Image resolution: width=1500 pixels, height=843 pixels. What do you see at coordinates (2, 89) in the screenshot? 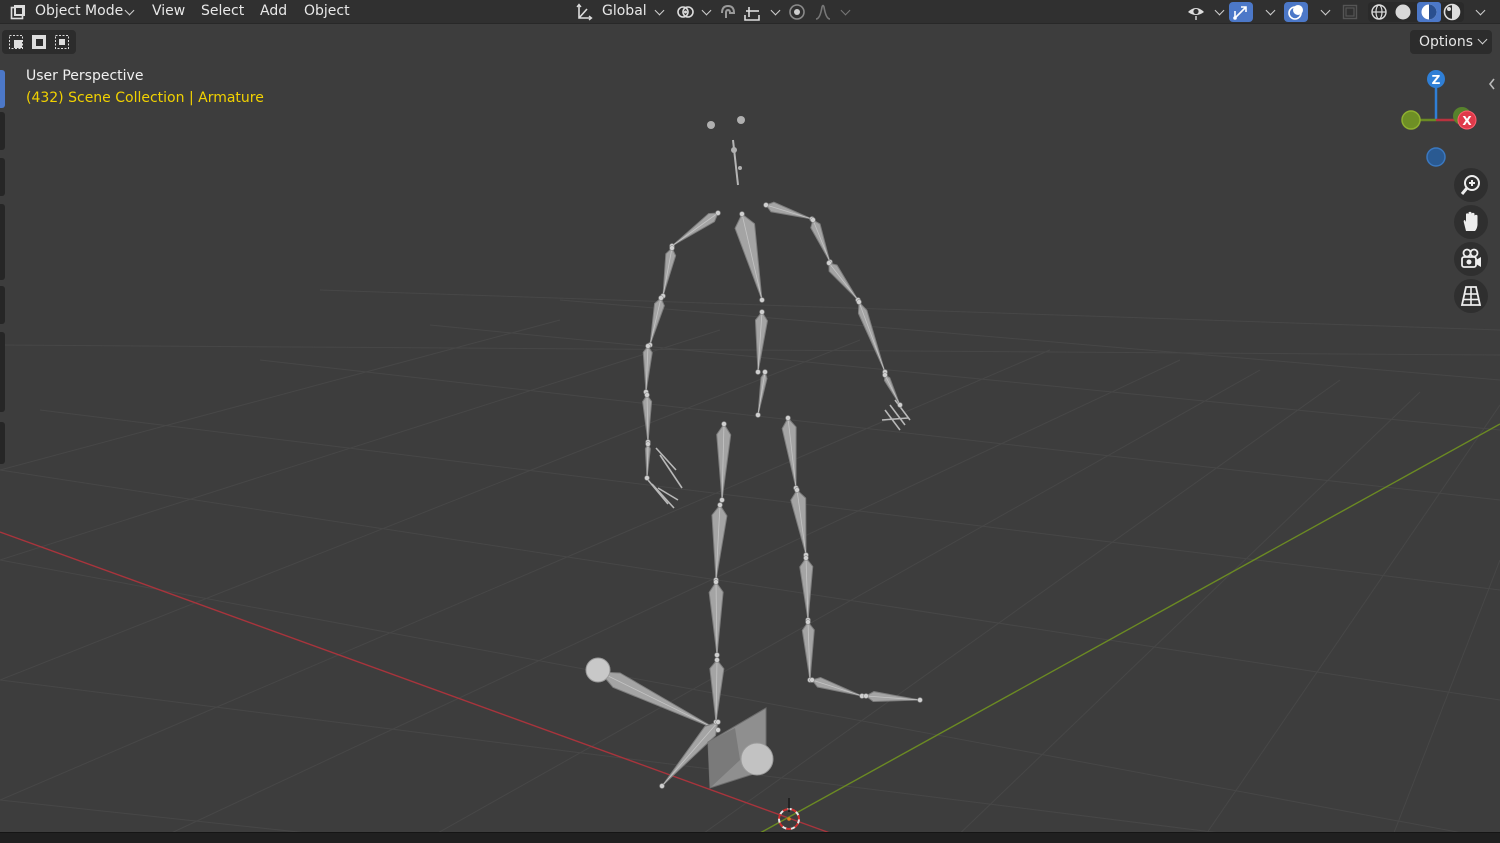
I see `toolbar-tab-active` at bounding box center [2, 89].